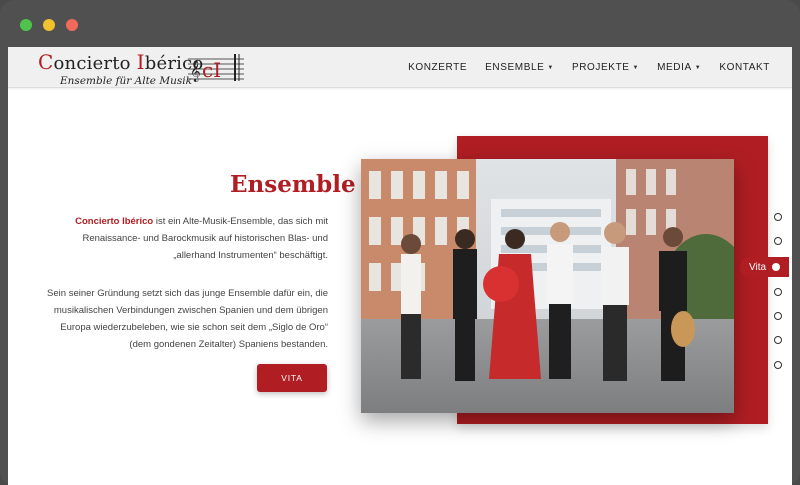 Image resolution: width=800 pixels, height=485 pixels. I want to click on window-dot-yellow, so click(49, 25).